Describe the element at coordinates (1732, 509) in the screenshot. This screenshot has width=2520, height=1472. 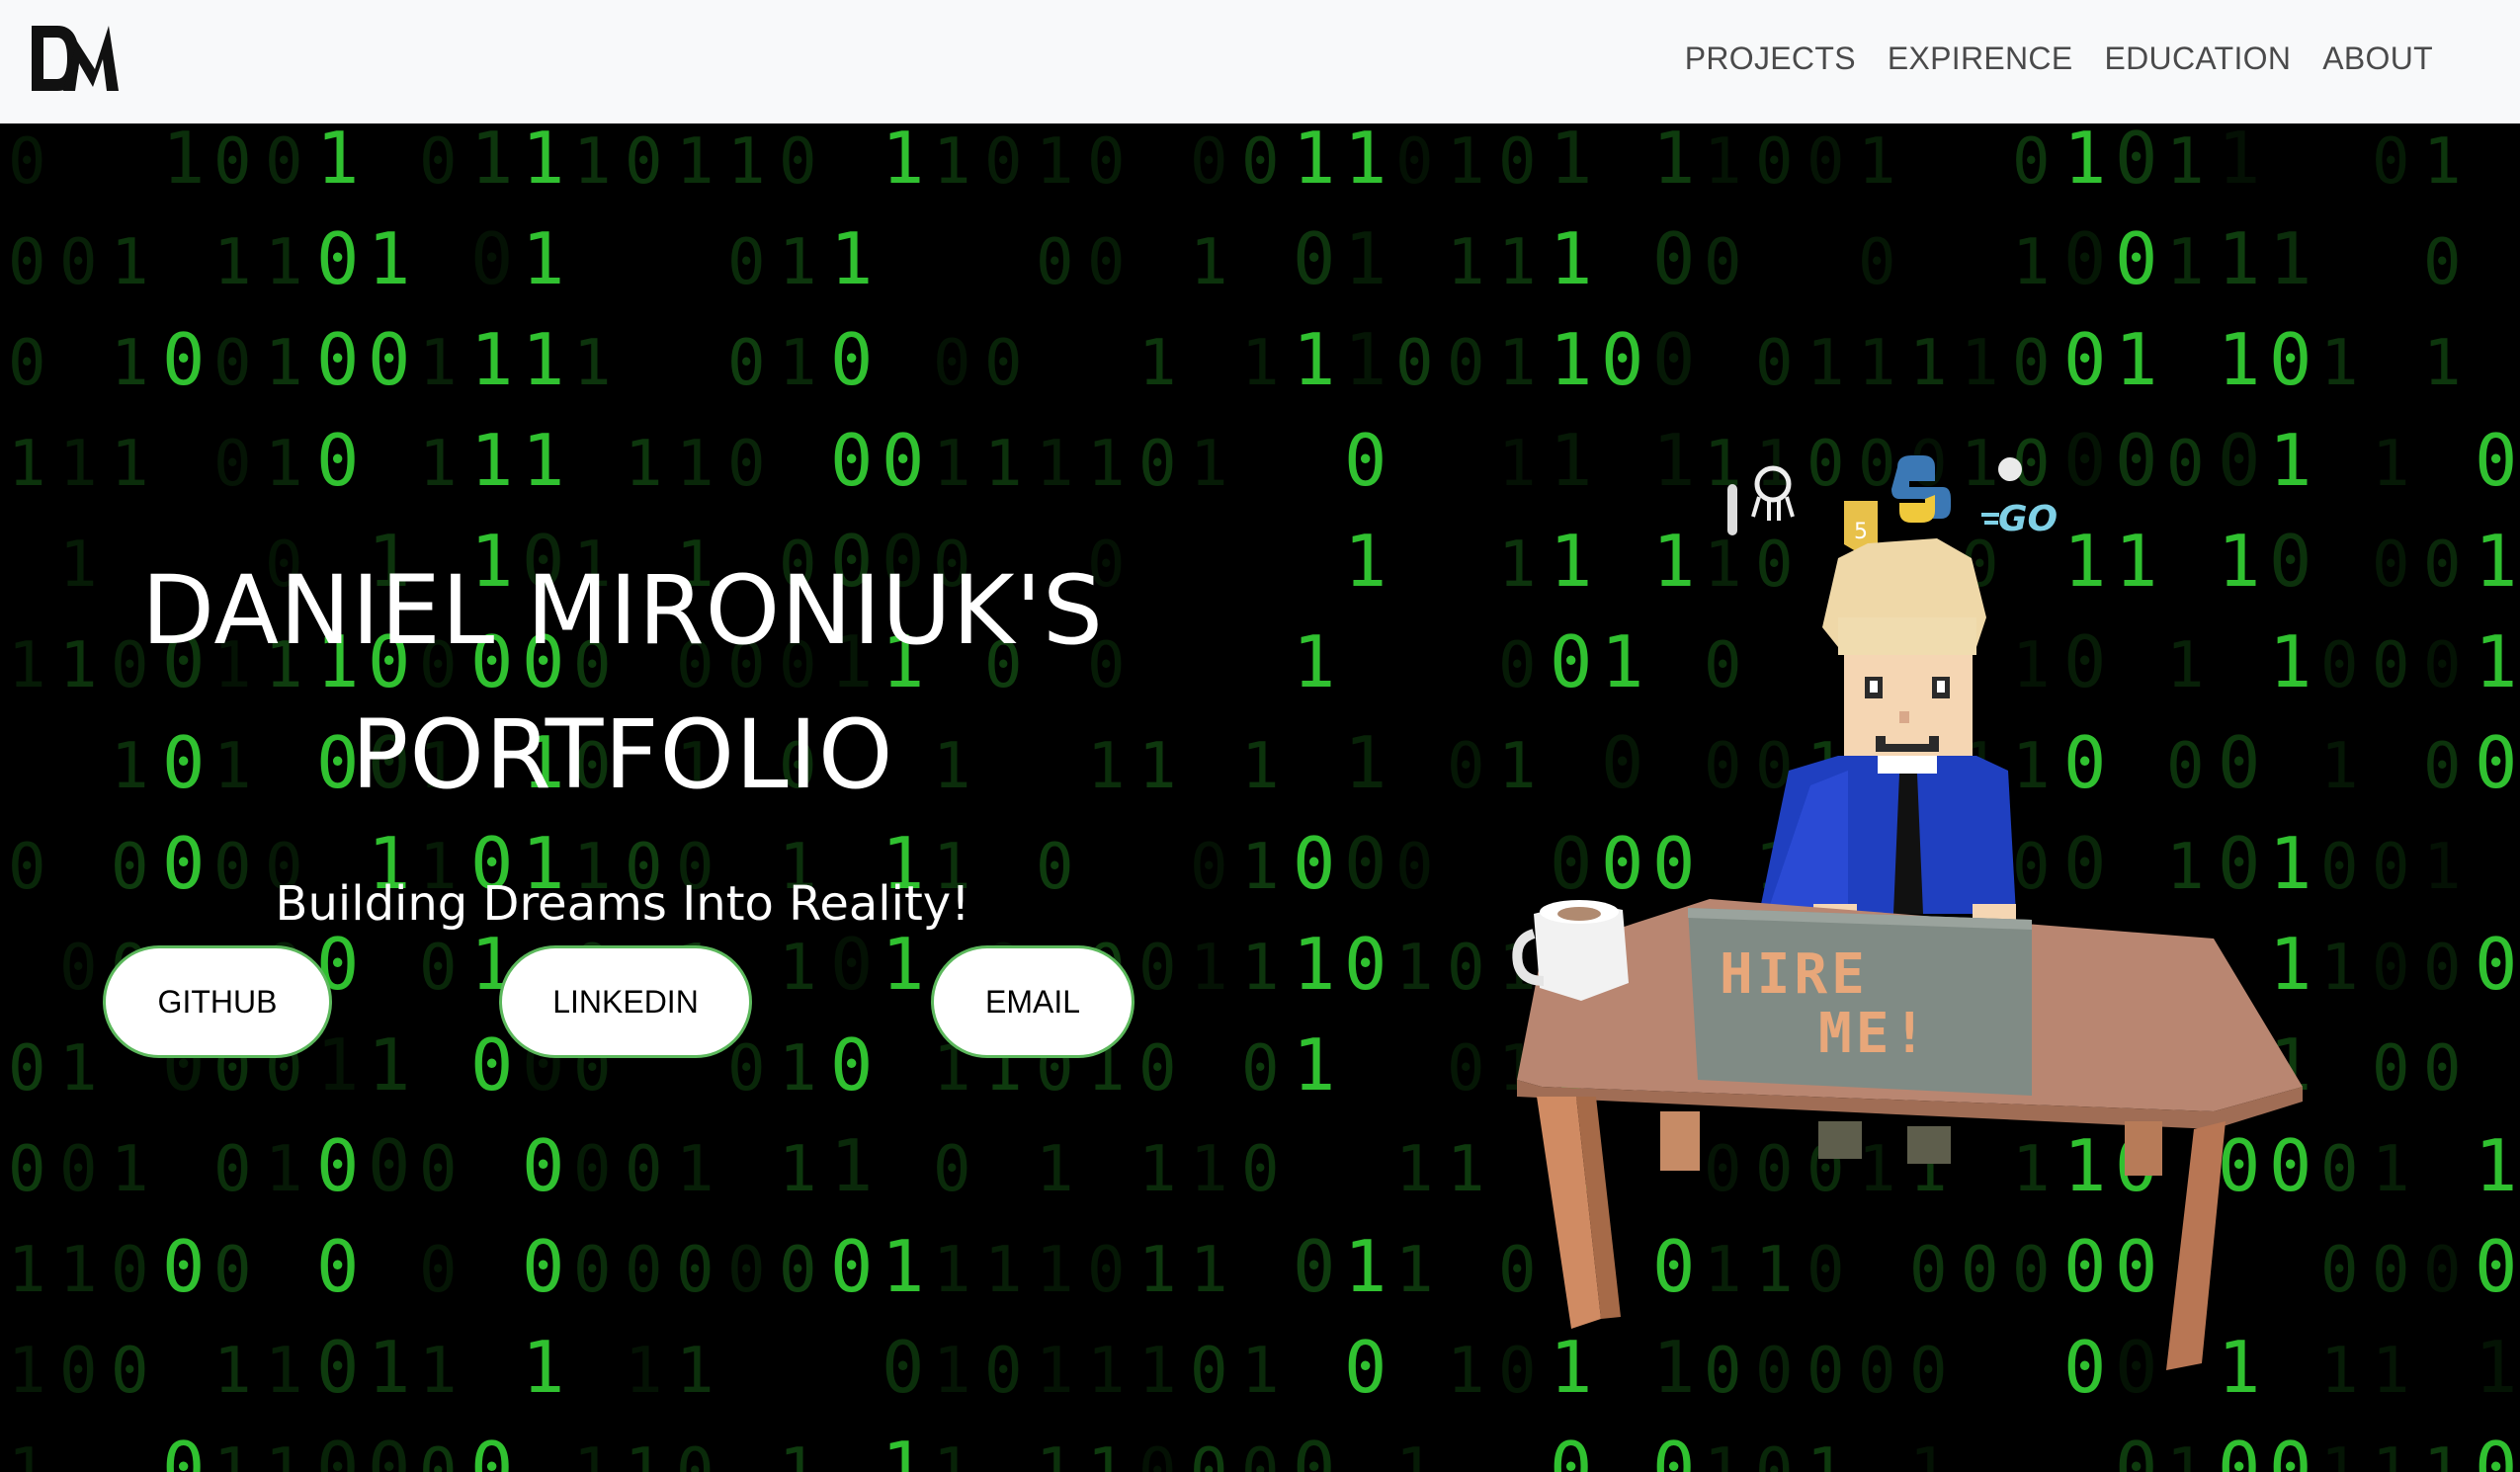
I see `tool-icon` at that location.